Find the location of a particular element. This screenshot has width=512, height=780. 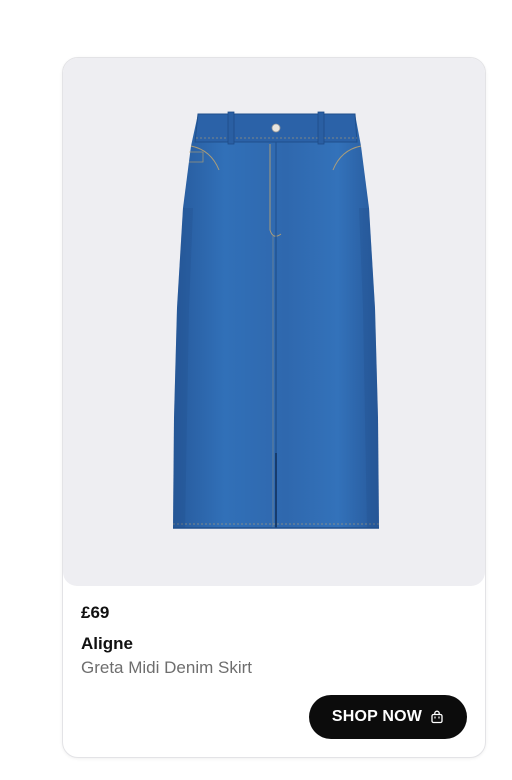

product-info: £69 Aligne Greta Midi Denim Skirt is located at coordinates (276, 640).